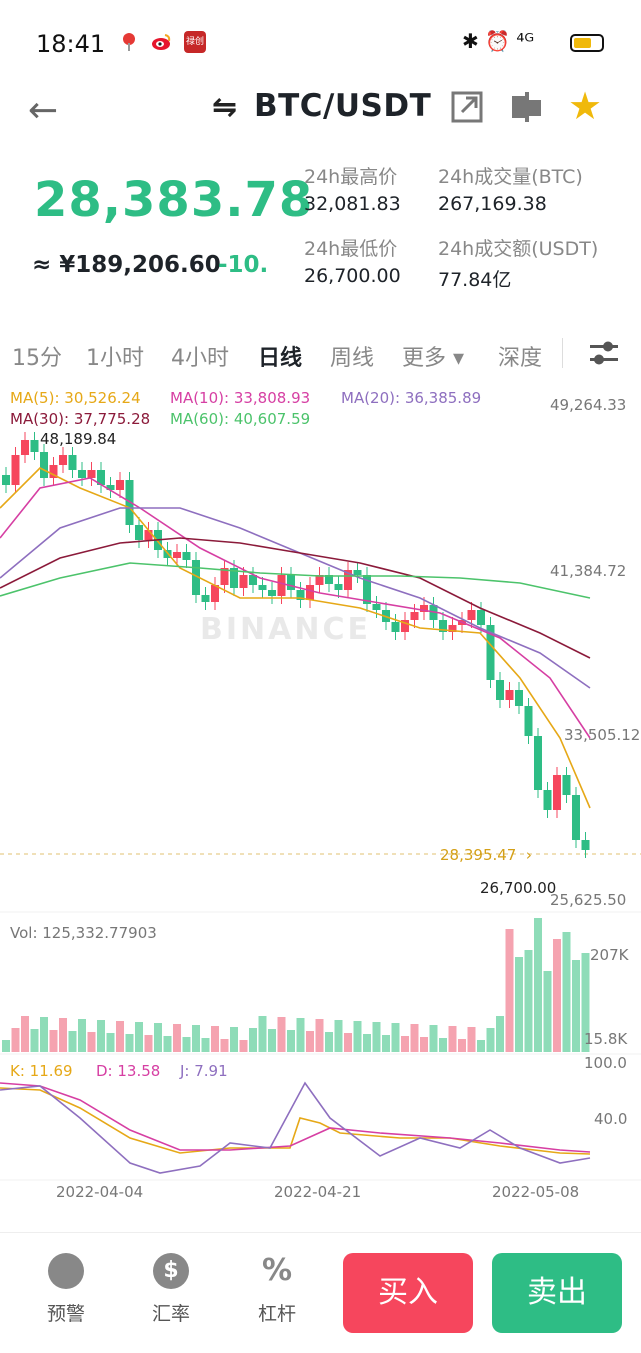 The height and width of the screenshot is (1353, 641). What do you see at coordinates (37, 356) in the screenshot?
I see `tab-15m: 15分` at bounding box center [37, 356].